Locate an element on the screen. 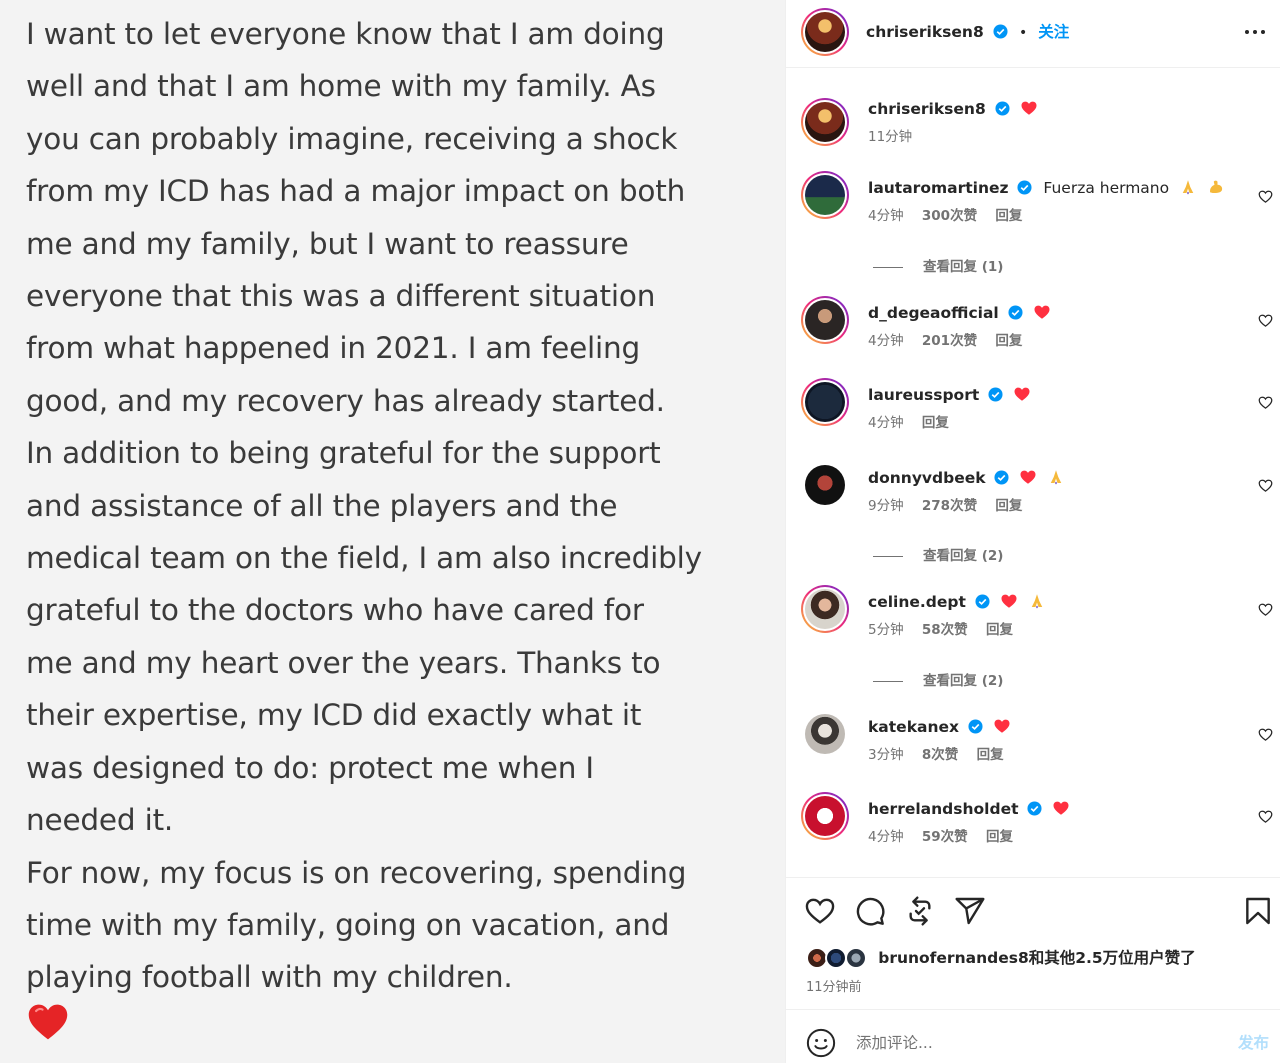  comment-likes: 278次赞 is located at coordinates (949, 506).